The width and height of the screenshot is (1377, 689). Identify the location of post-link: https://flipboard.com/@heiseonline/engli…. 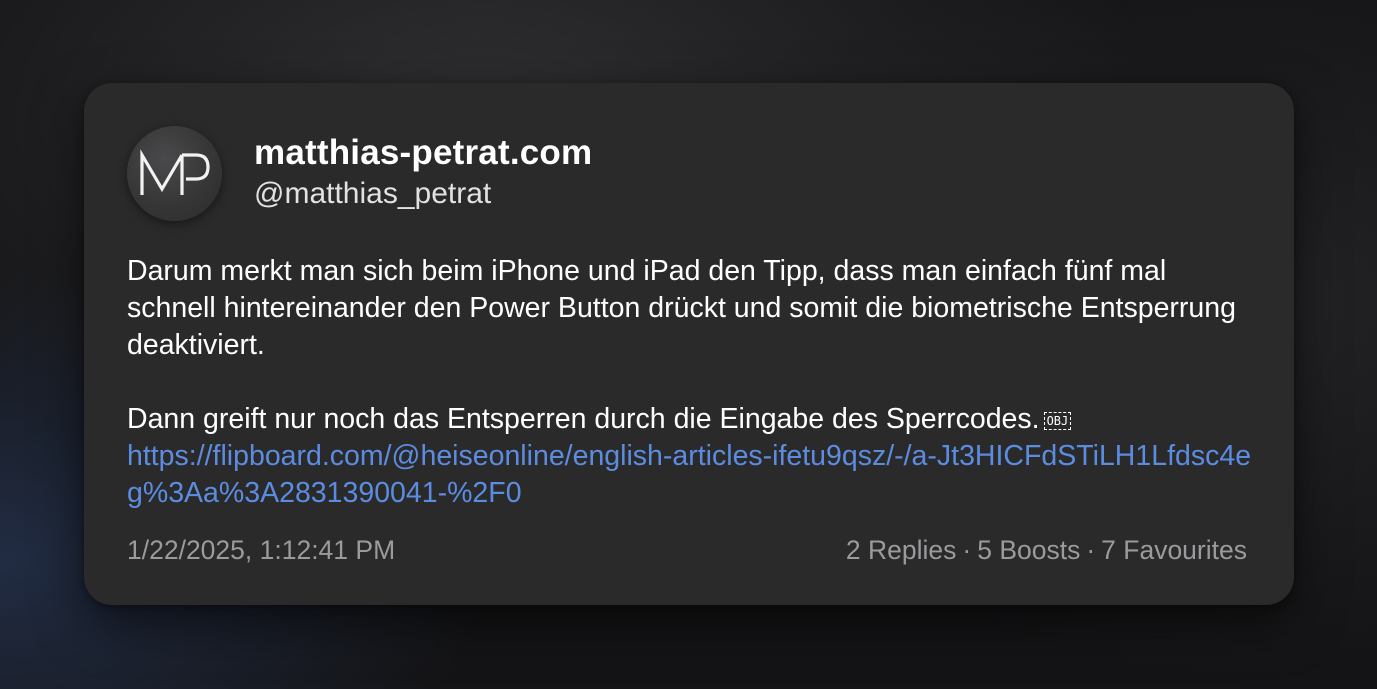
(689, 474).